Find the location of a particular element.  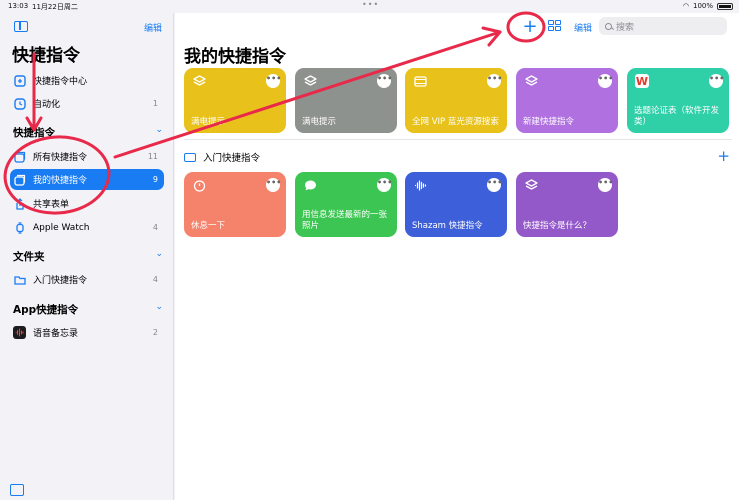

shortcut-tile: ••• 用信息发送最新的一张照片 is located at coordinates (346, 204).